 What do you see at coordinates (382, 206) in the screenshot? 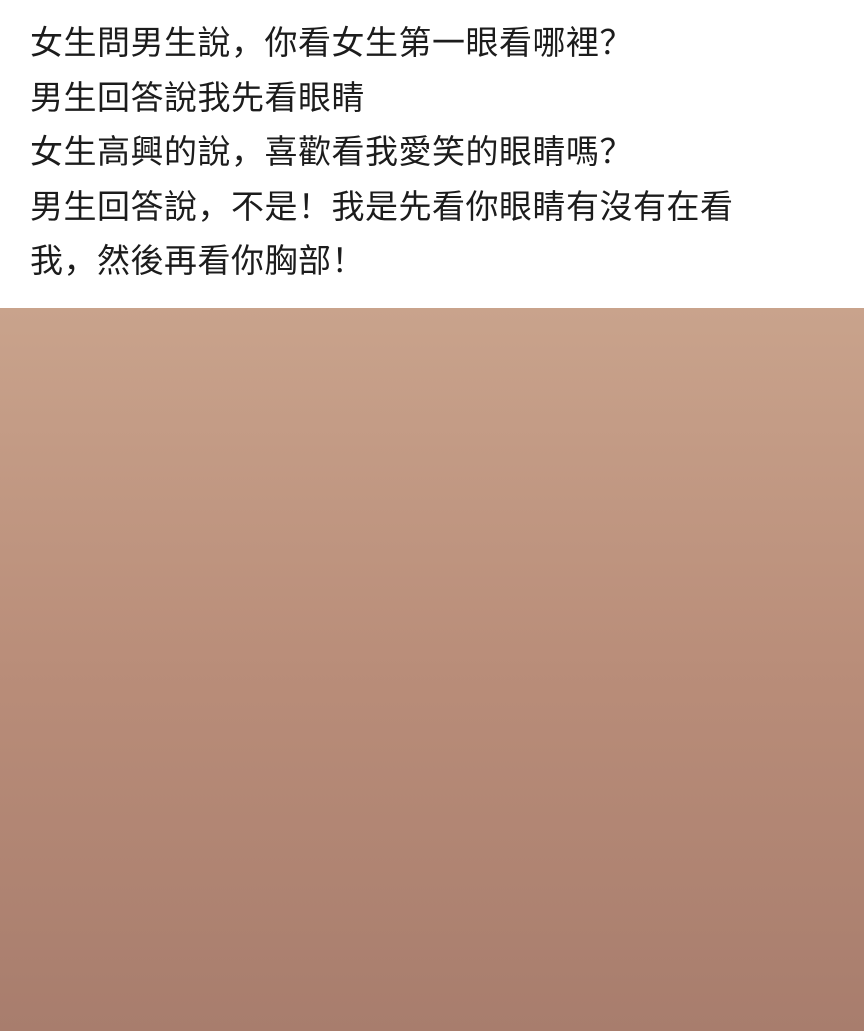
I see `caption-line-4: 男生回答說，不是！我是先看你眼睛有沒有在看` at bounding box center [382, 206].